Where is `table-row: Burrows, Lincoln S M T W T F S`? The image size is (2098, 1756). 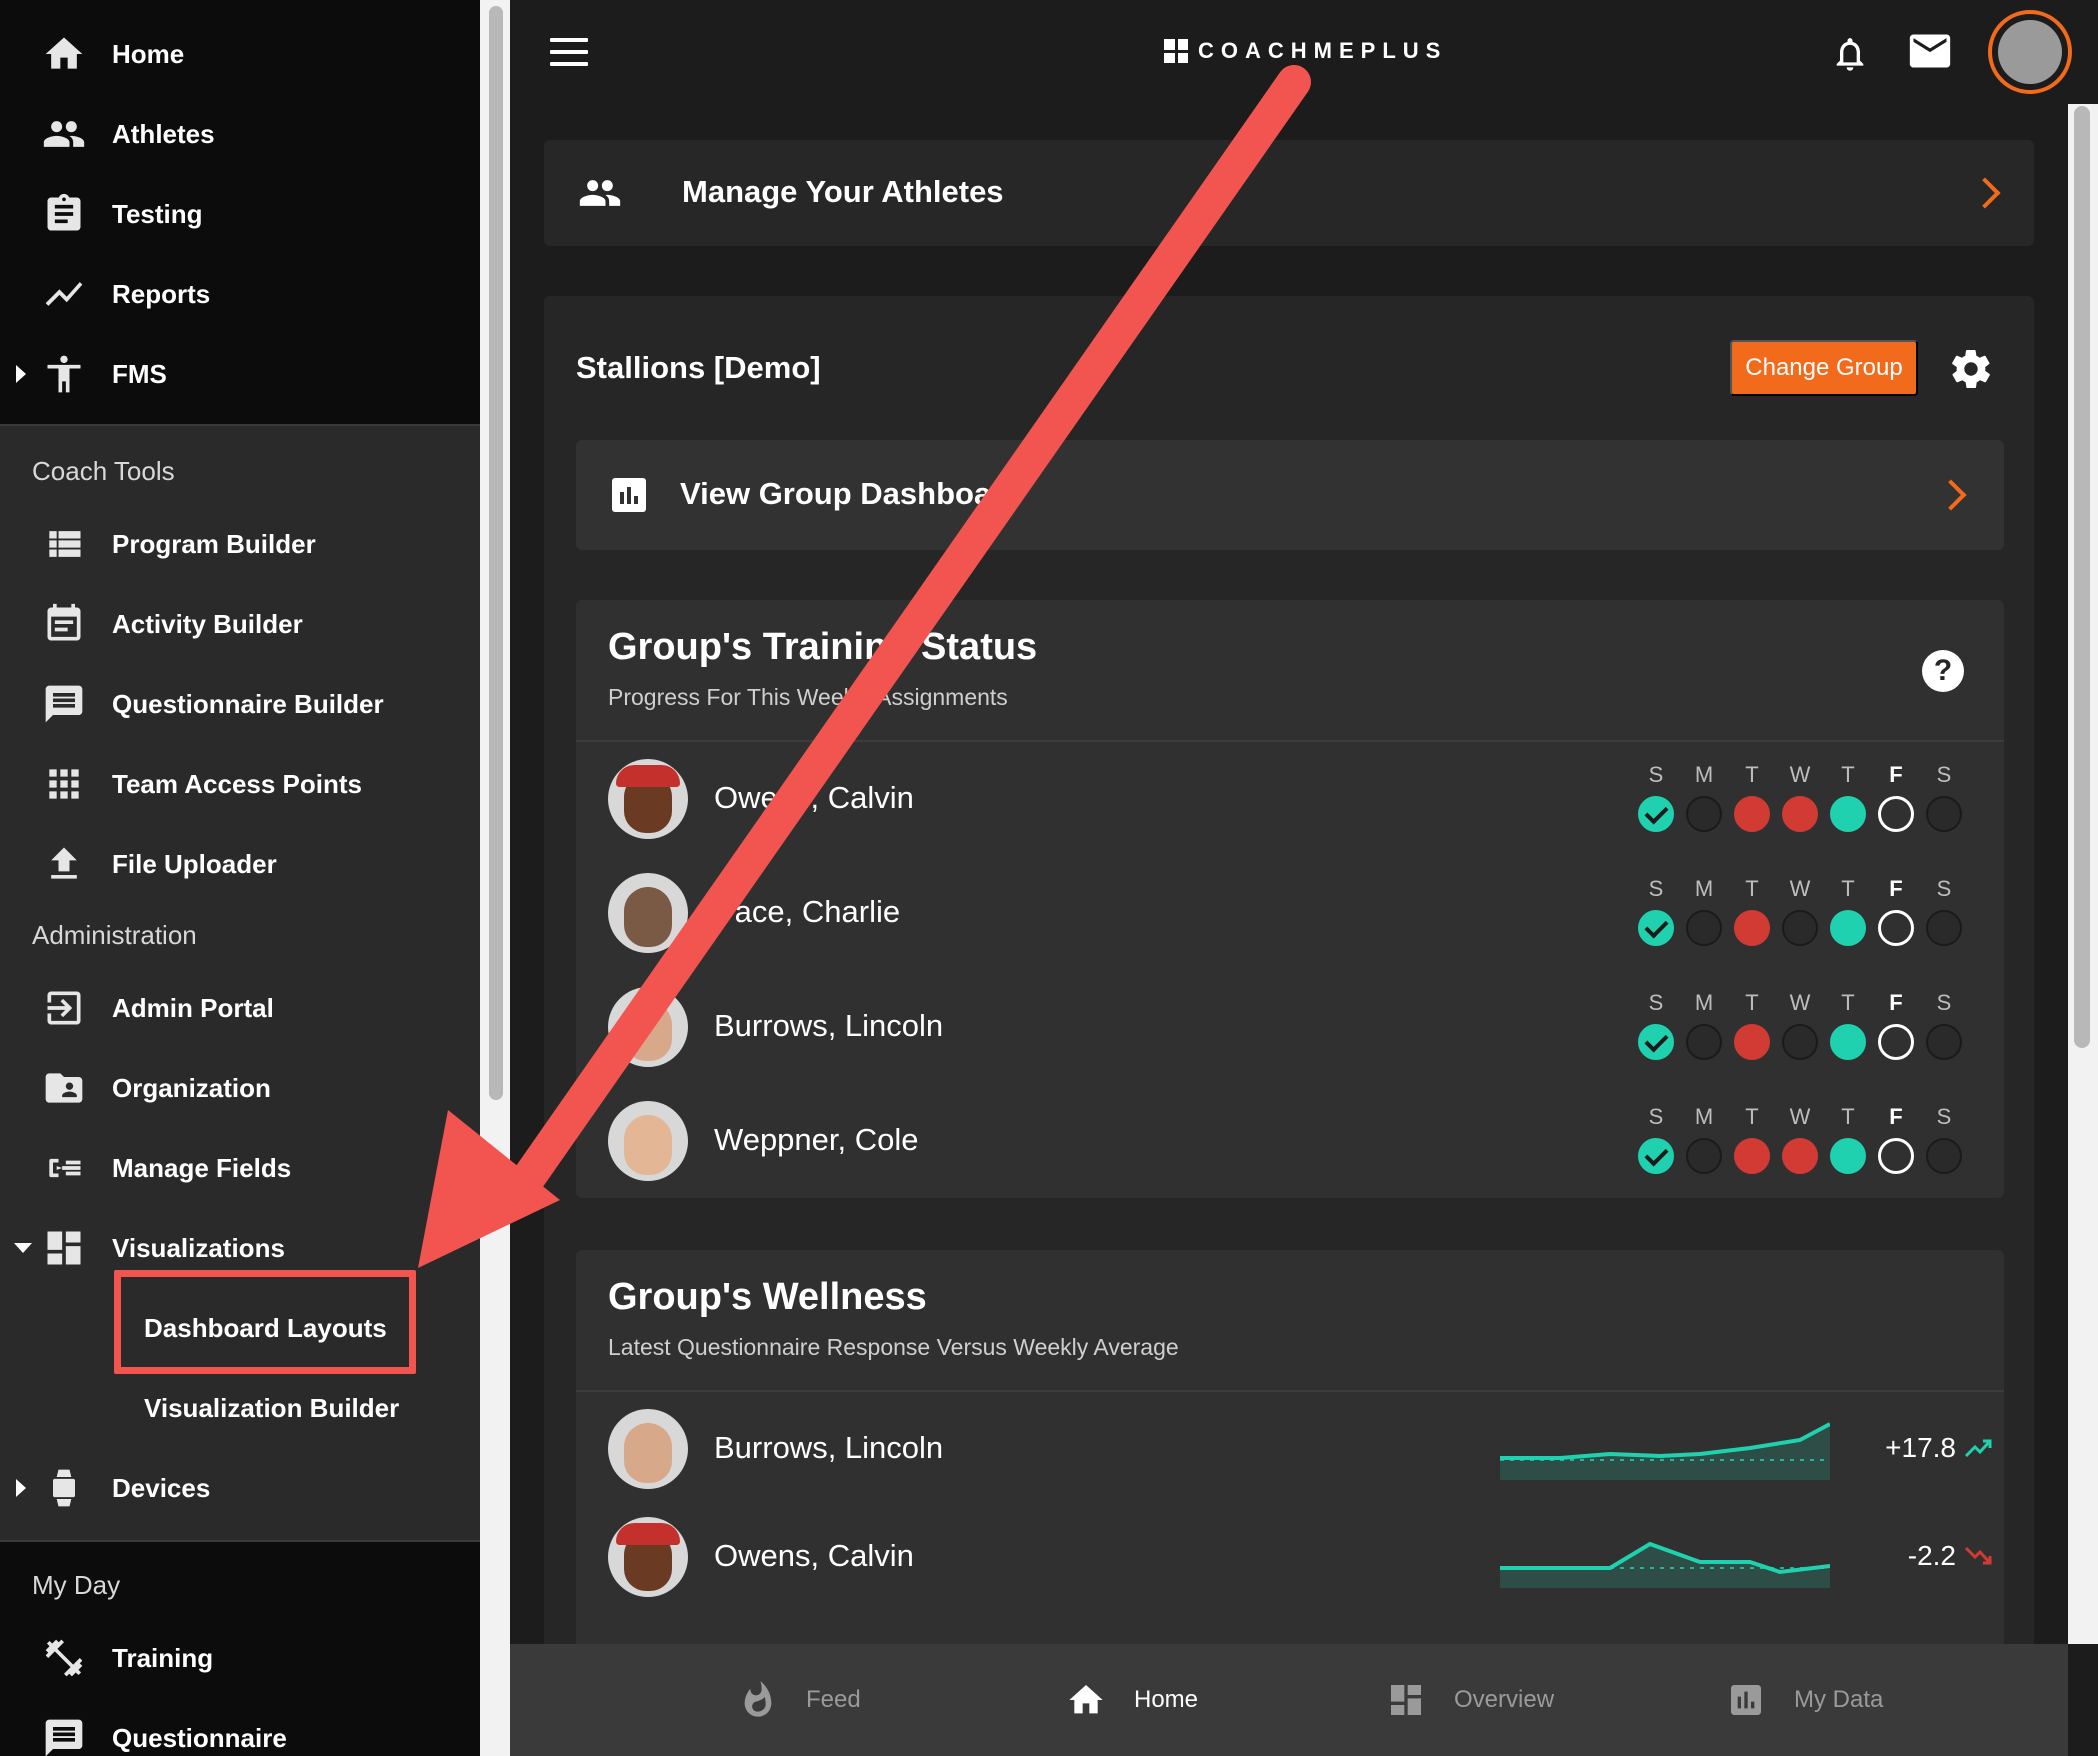
table-row: Burrows, Lincoln S M T W T F S is located at coordinates (1290, 1027).